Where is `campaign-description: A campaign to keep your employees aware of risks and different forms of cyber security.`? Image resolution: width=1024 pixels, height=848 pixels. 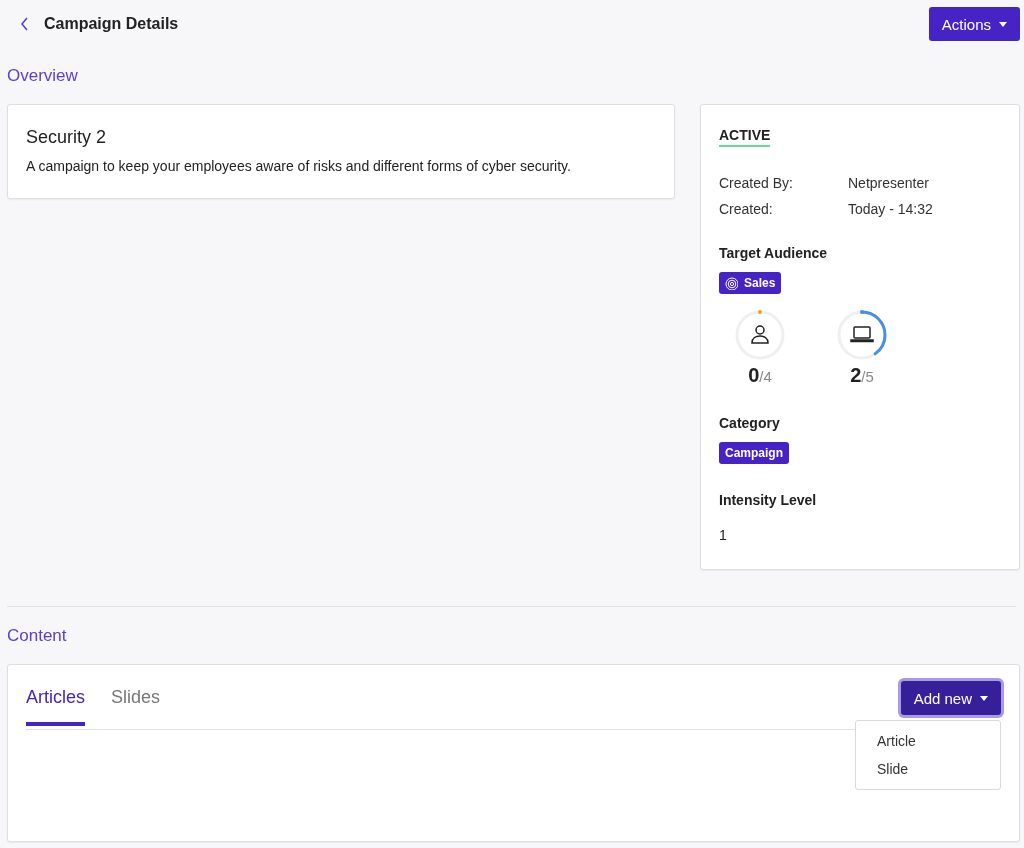
campaign-description: A campaign to keep your employees aware of risks and different forms of cyber security. is located at coordinates (299, 166).